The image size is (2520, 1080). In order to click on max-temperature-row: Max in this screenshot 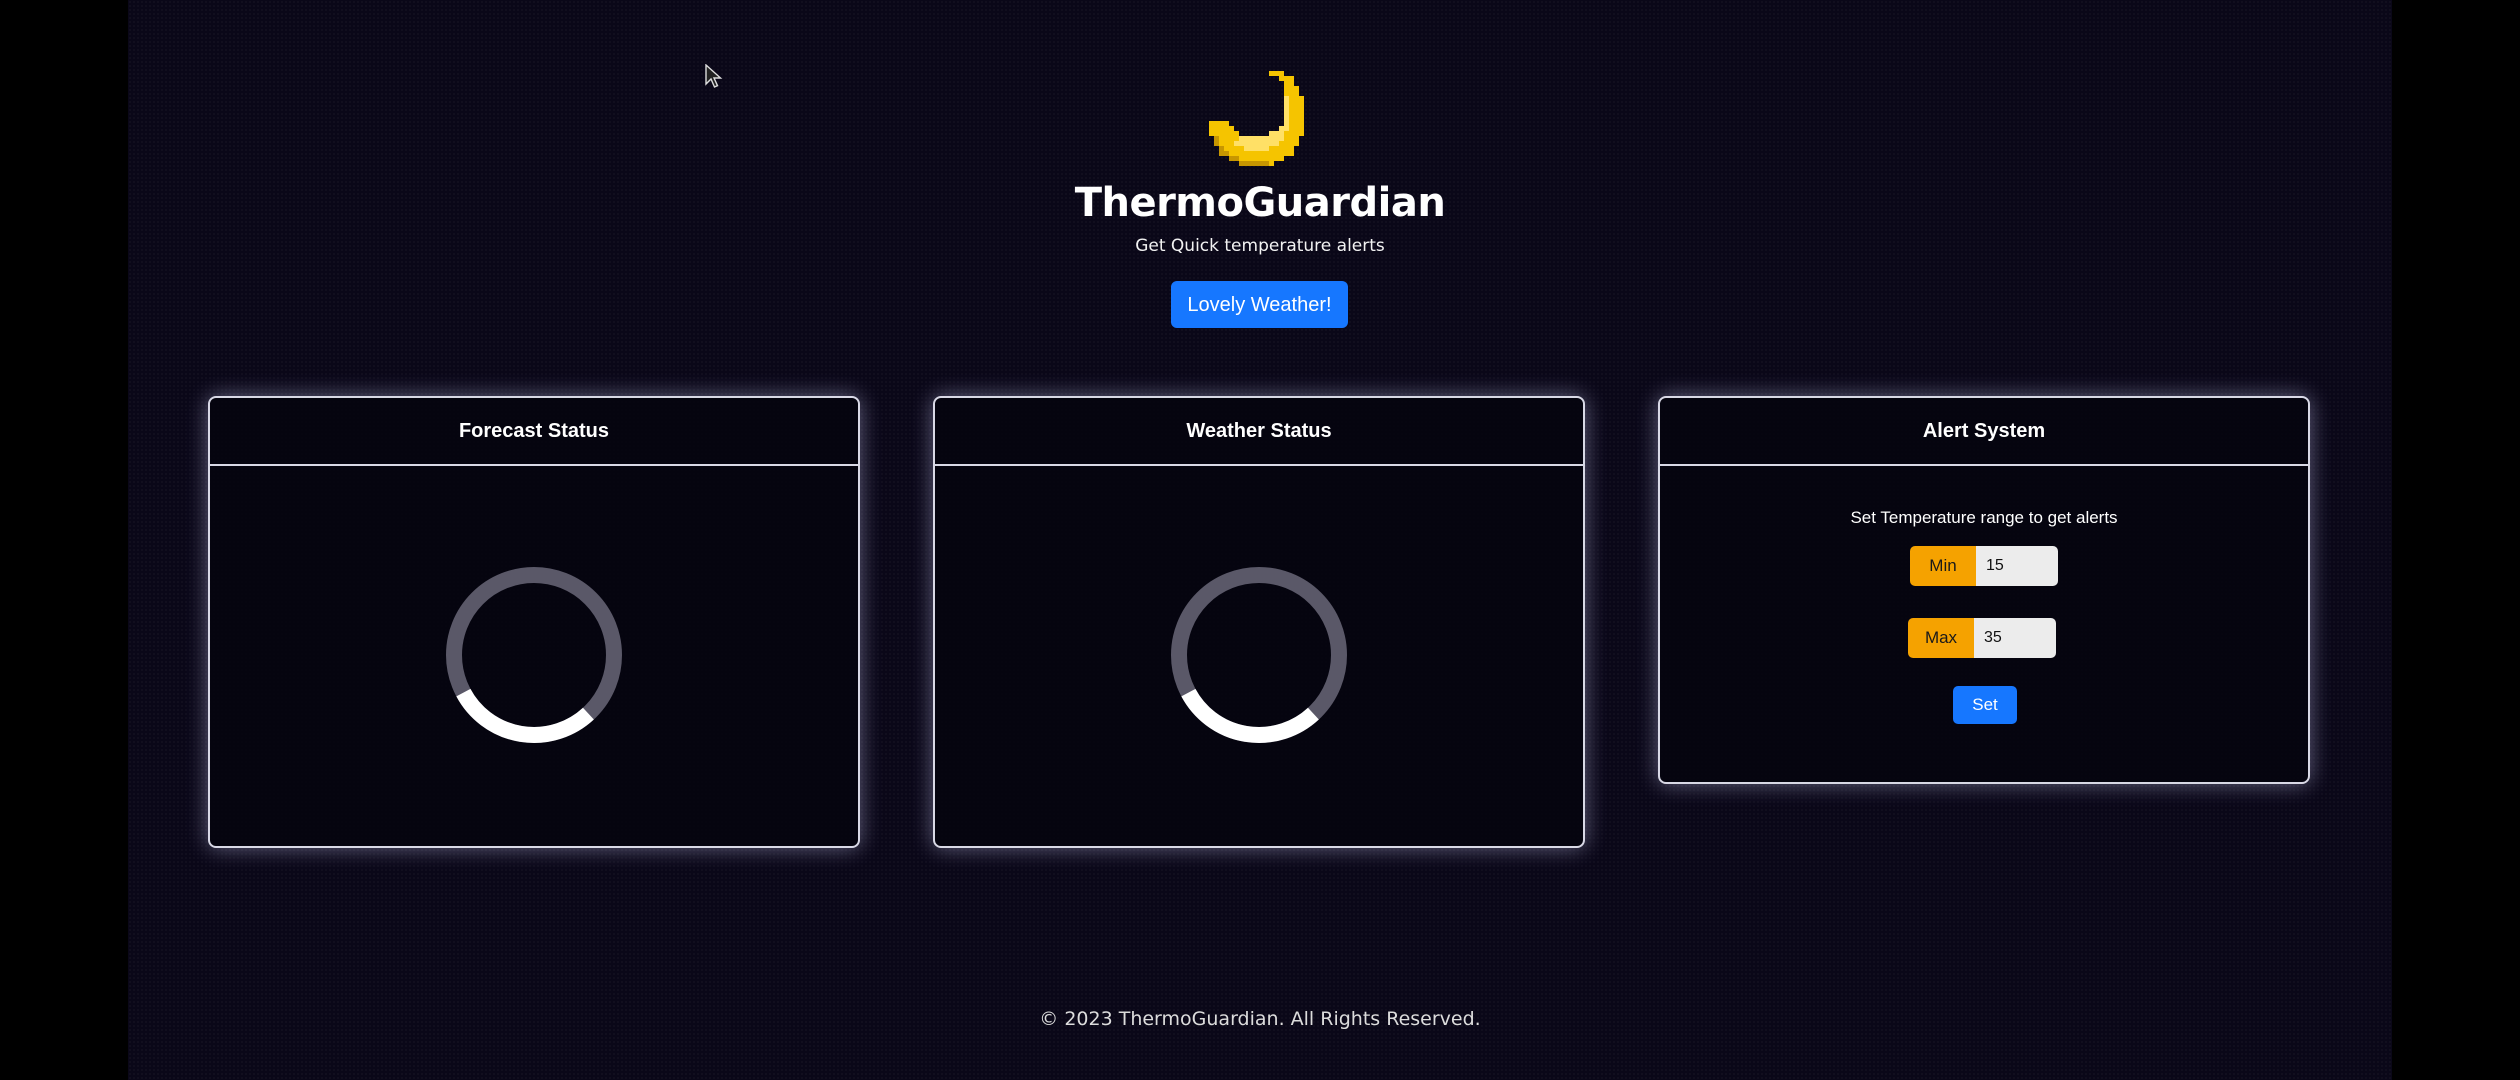, I will do `click(1982, 638)`.